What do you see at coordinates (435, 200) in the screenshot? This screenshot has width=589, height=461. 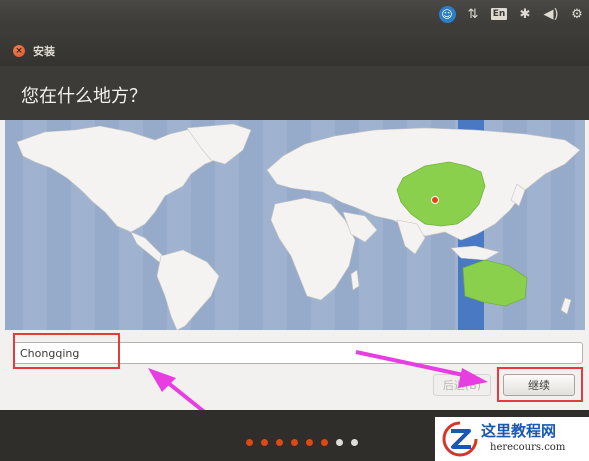 I see `location-pin-icon` at bounding box center [435, 200].